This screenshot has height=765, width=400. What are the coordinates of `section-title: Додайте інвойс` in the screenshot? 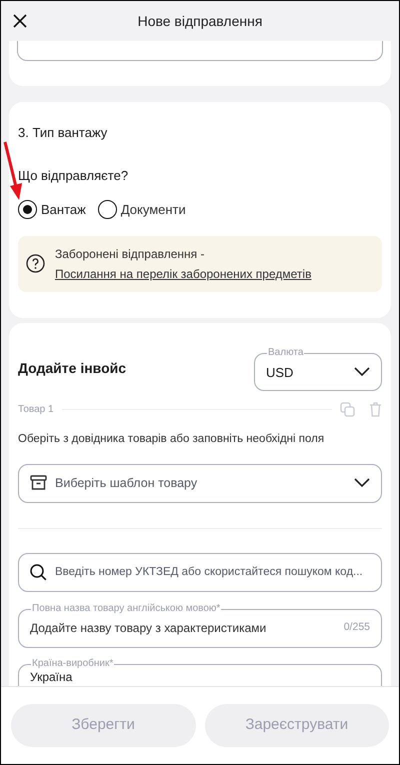 It's located at (72, 368).